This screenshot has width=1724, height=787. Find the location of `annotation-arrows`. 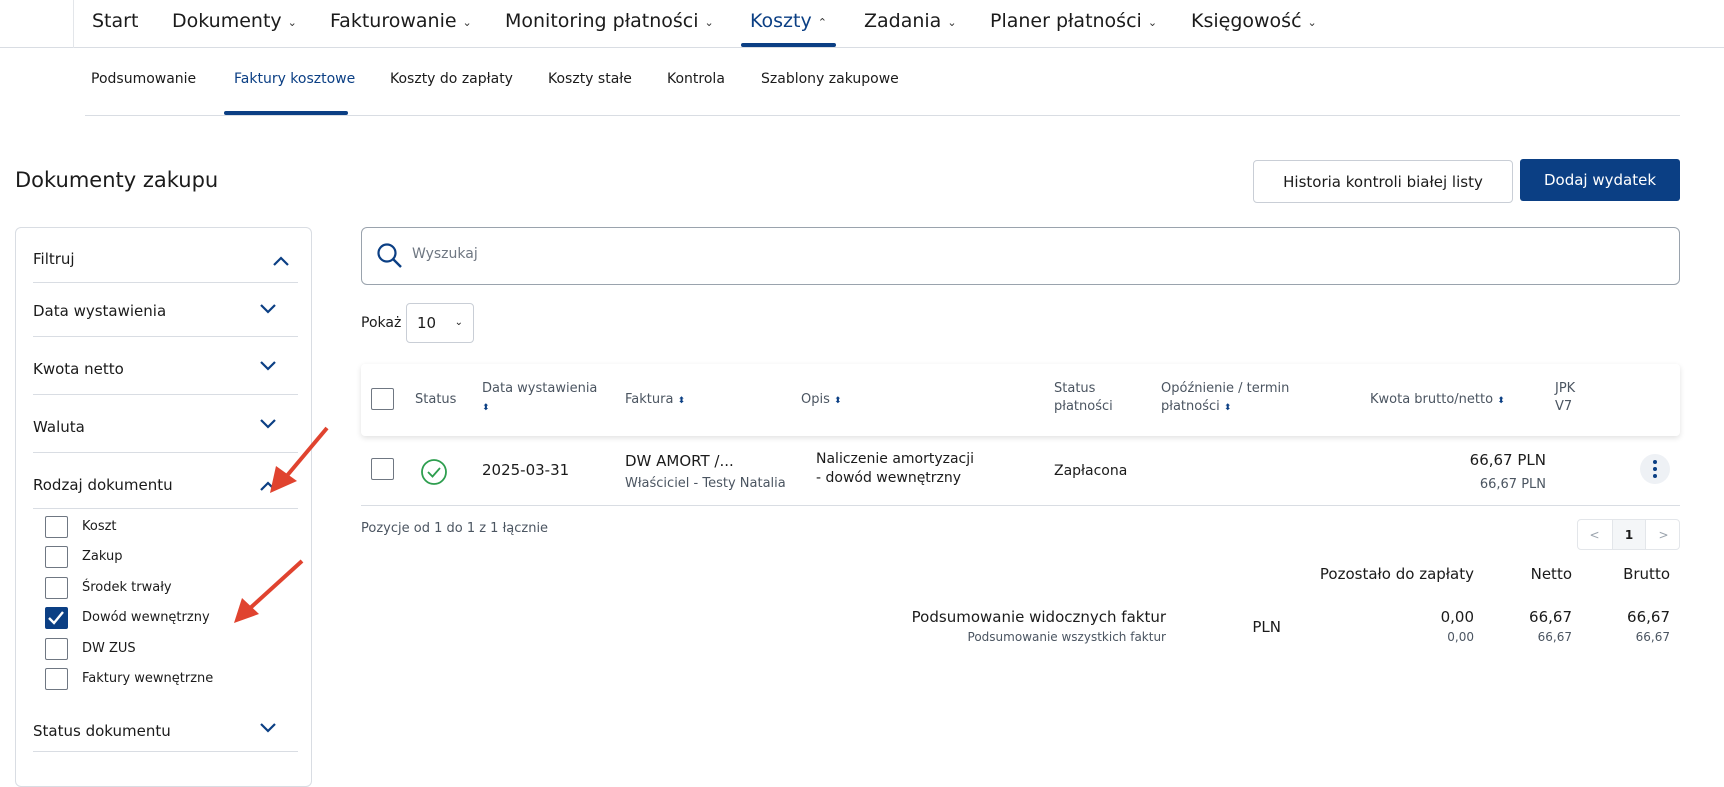

annotation-arrows is located at coordinates (281, 524).